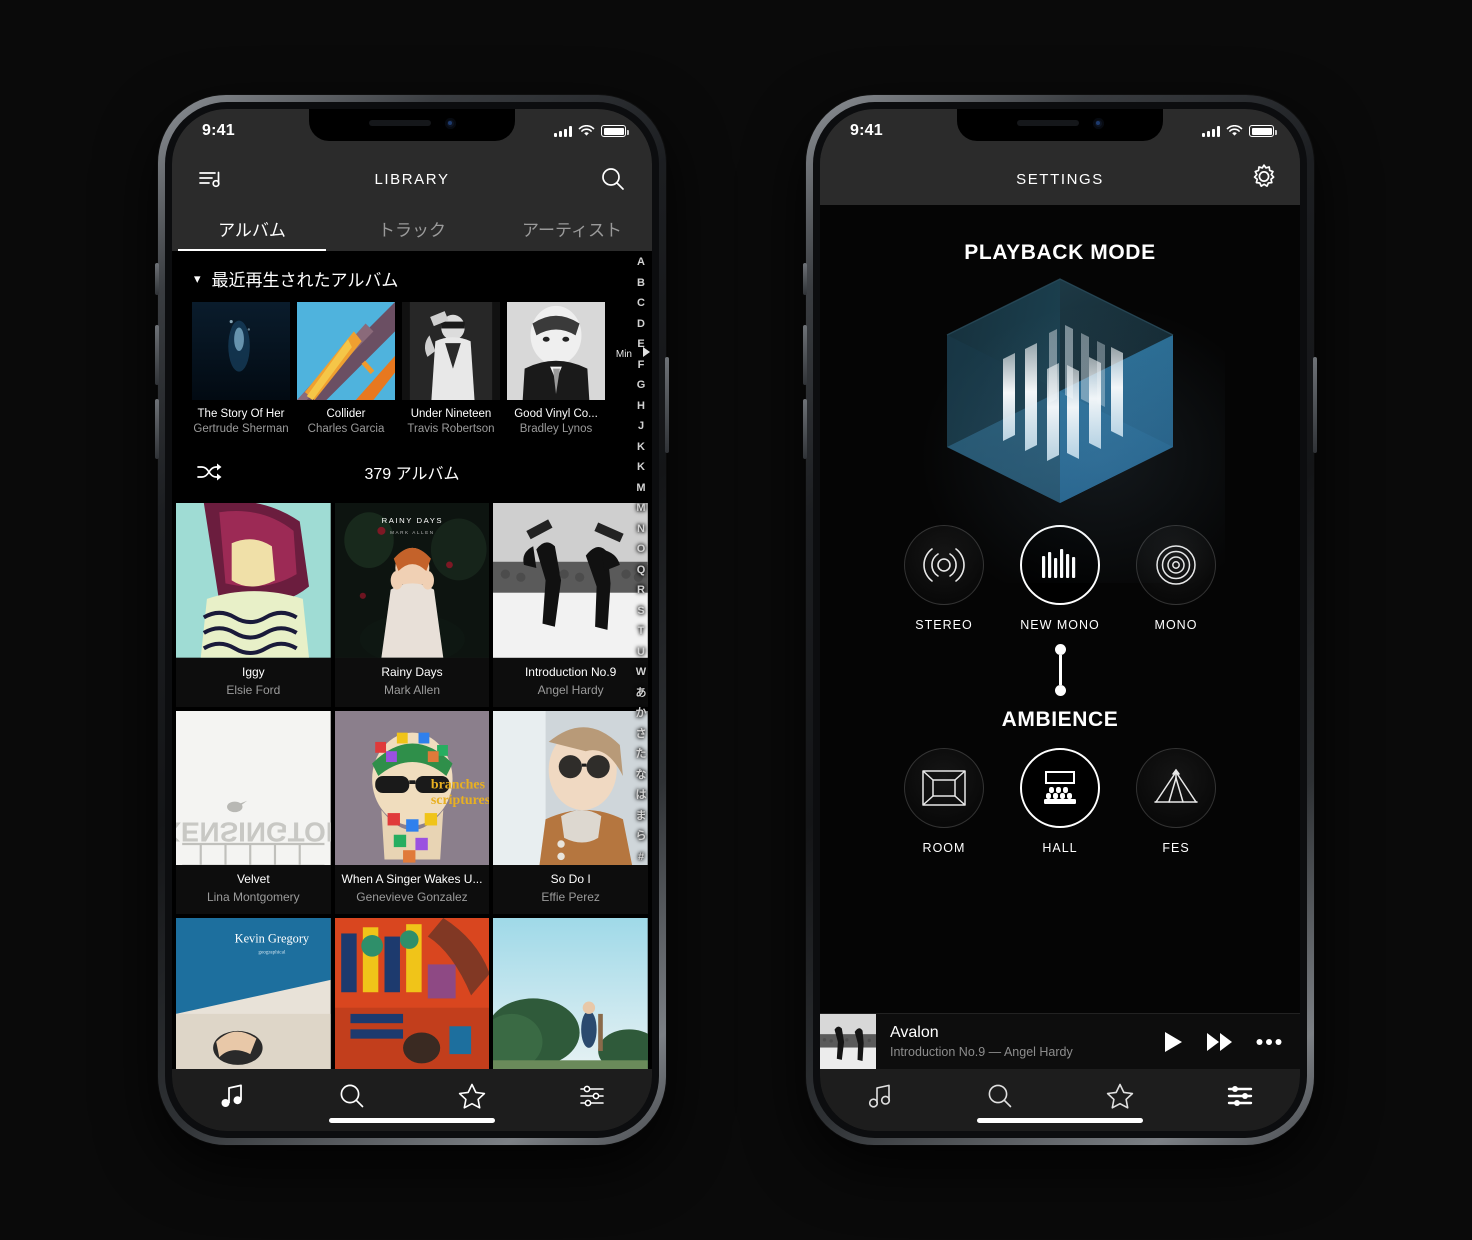 This screenshot has width=1472, height=1240. Describe the element at coordinates (253, 897) in the screenshot. I see `album-artist: Lina Montgomery` at that location.